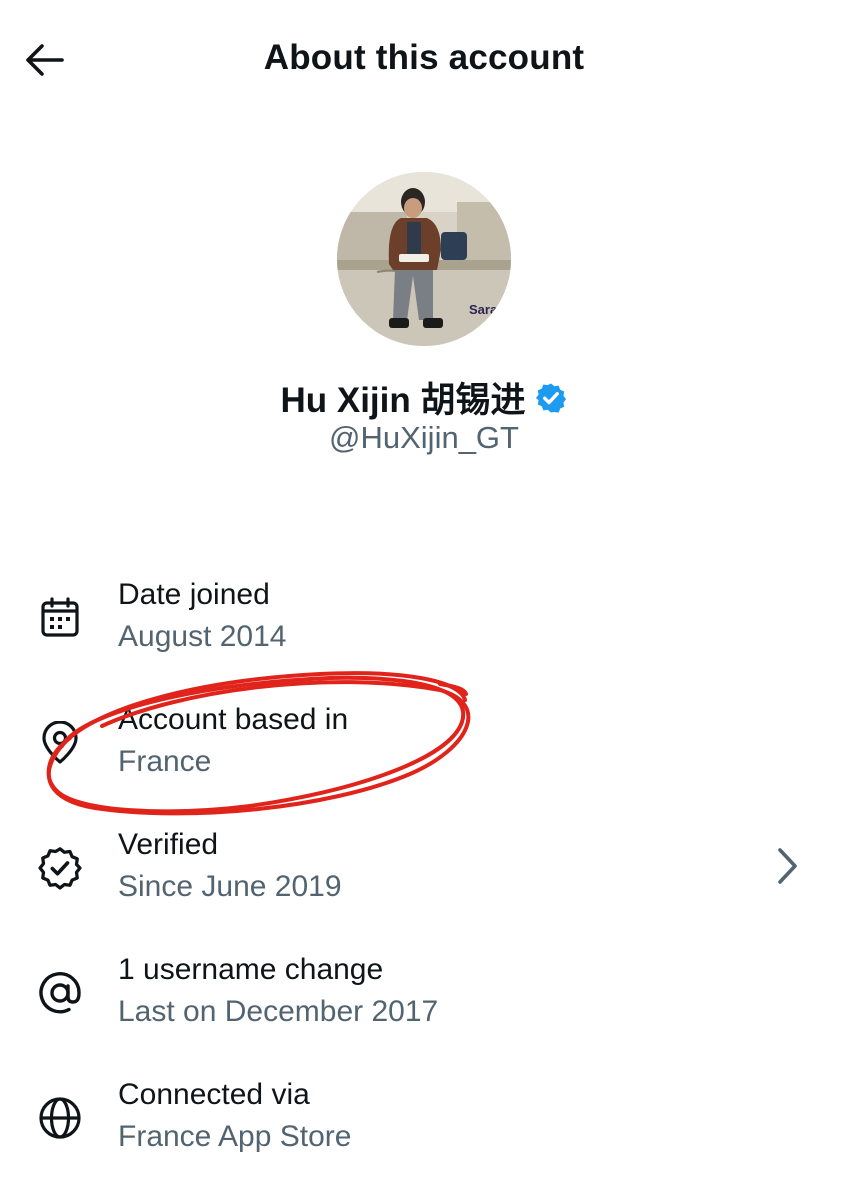  Describe the element at coordinates (235, 1136) in the screenshot. I see `detail-subtitle: France App Store` at that location.